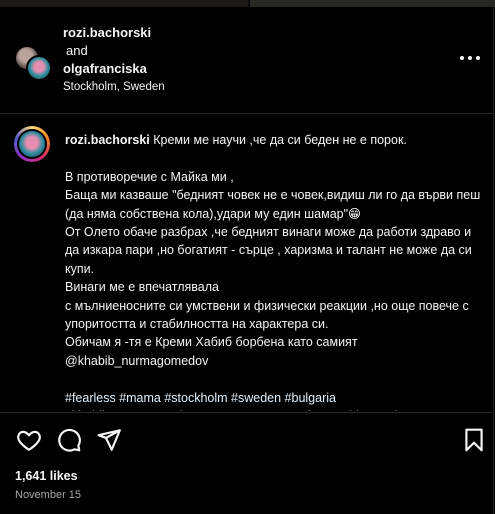 The width and height of the screenshot is (495, 514). I want to click on collab-avatars, so click(33, 63).